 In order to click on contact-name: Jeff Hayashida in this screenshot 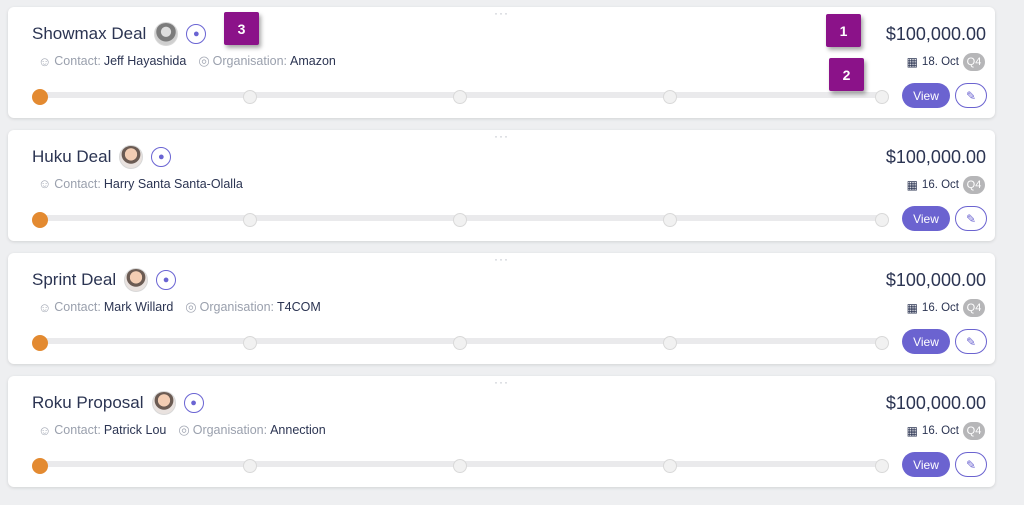, I will do `click(145, 61)`.